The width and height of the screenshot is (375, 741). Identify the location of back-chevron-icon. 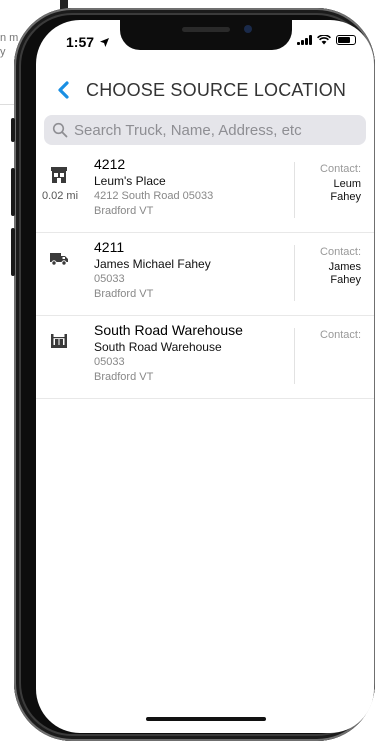
(64, 90).